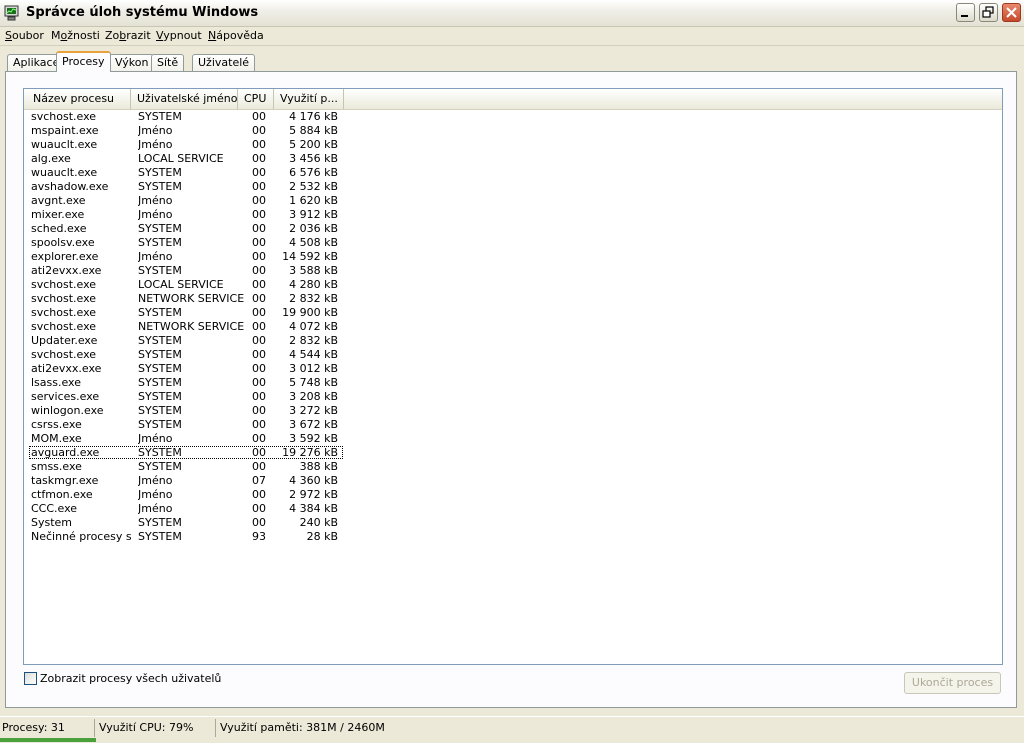  Describe the element at coordinates (313, 284) in the screenshot. I see `process-memory-cell: 4 280 kB` at that location.